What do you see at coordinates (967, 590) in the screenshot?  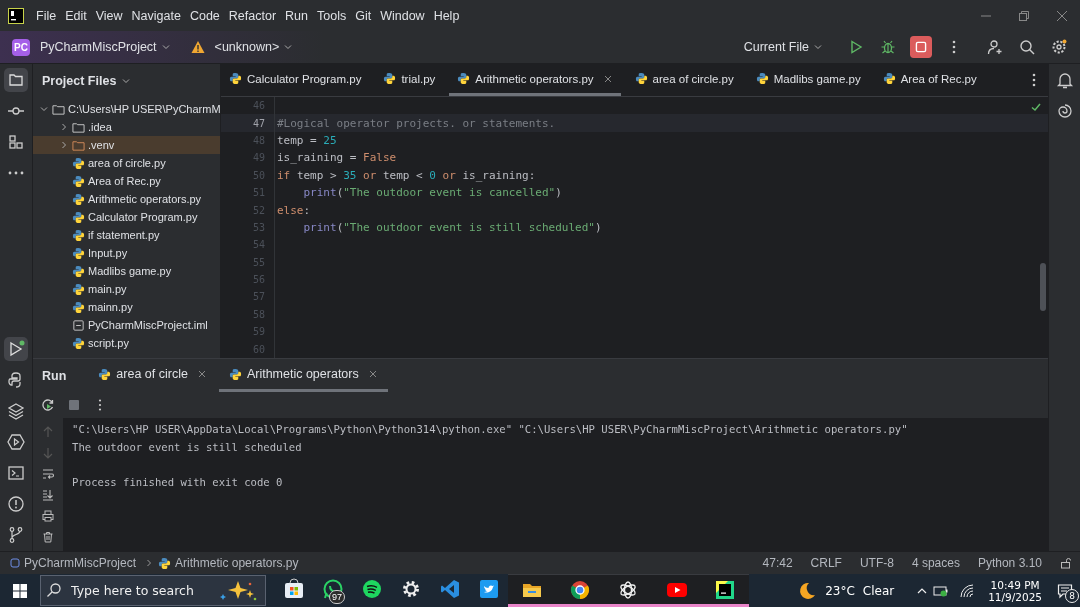 I see `wifi-icon` at bounding box center [967, 590].